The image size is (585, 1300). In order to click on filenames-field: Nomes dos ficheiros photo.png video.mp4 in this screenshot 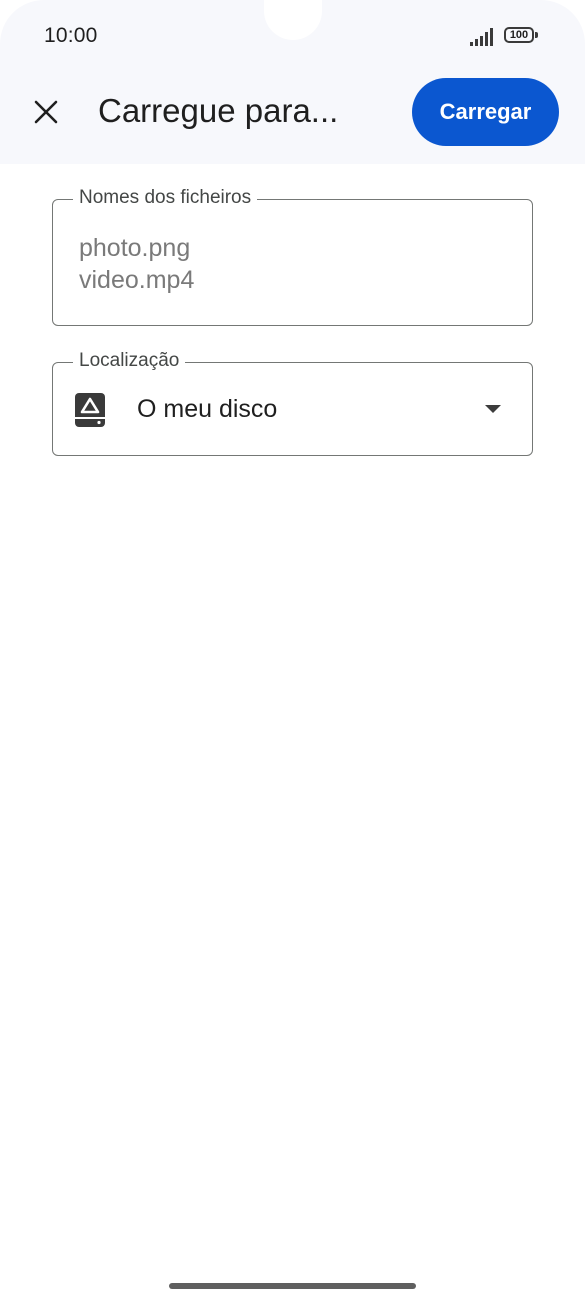, I will do `click(292, 256)`.